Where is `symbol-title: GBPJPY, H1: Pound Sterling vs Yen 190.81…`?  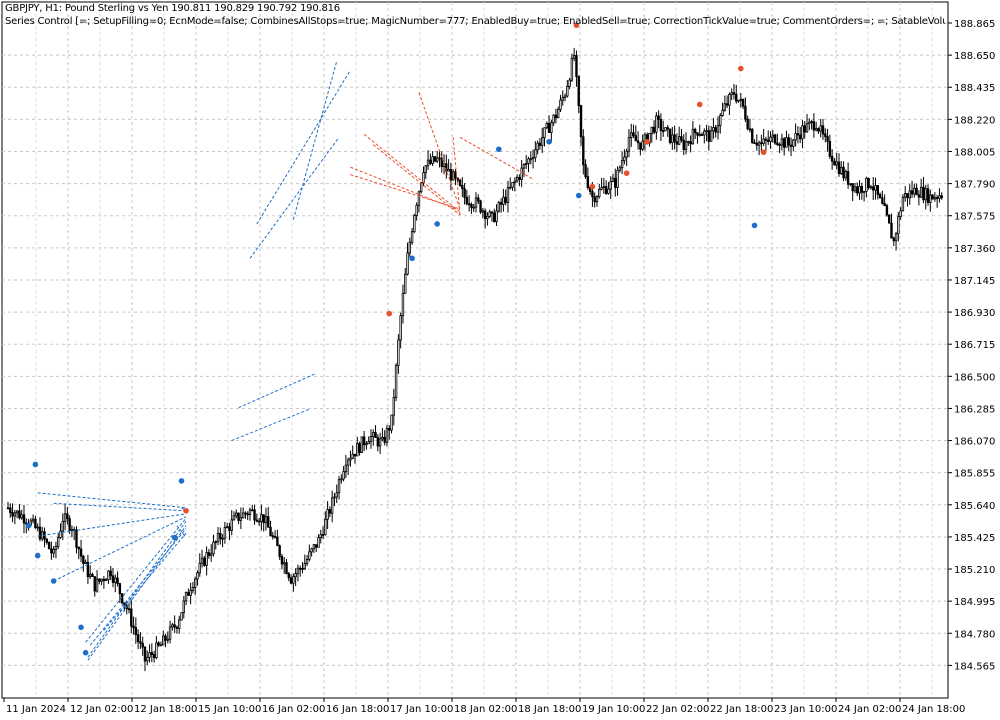 symbol-title: GBPJPY, H1: Pound Sterling vs Yen 190.81… is located at coordinates (172, 8).